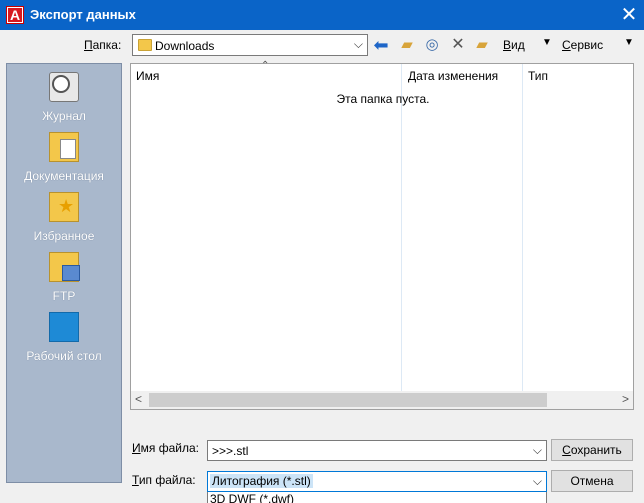 Image resolution: width=644 pixels, height=503 pixels. Describe the element at coordinates (547, 42) in the screenshot. I see `view-dropdown-arrow-icon: ▼` at that location.